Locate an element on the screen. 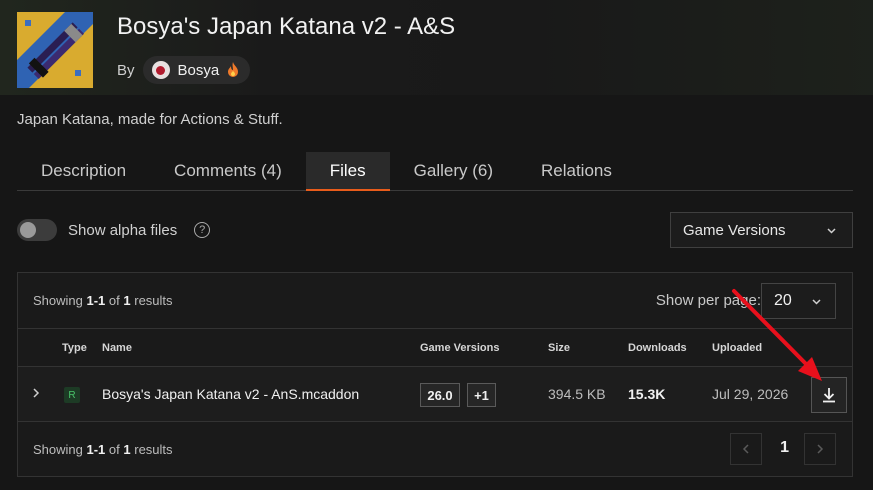 Image resolution: width=873 pixels, height=490 pixels. help-icon: ? is located at coordinates (202, 230).